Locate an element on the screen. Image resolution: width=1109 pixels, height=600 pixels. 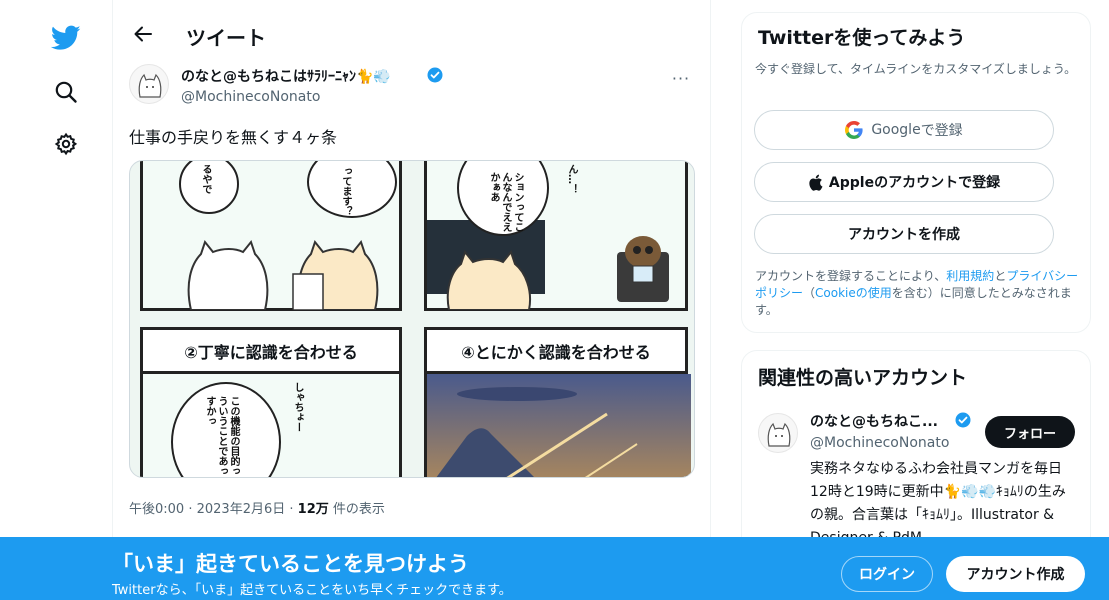
google-signup-button: Google で登録 is located at coordinates (904, 130).